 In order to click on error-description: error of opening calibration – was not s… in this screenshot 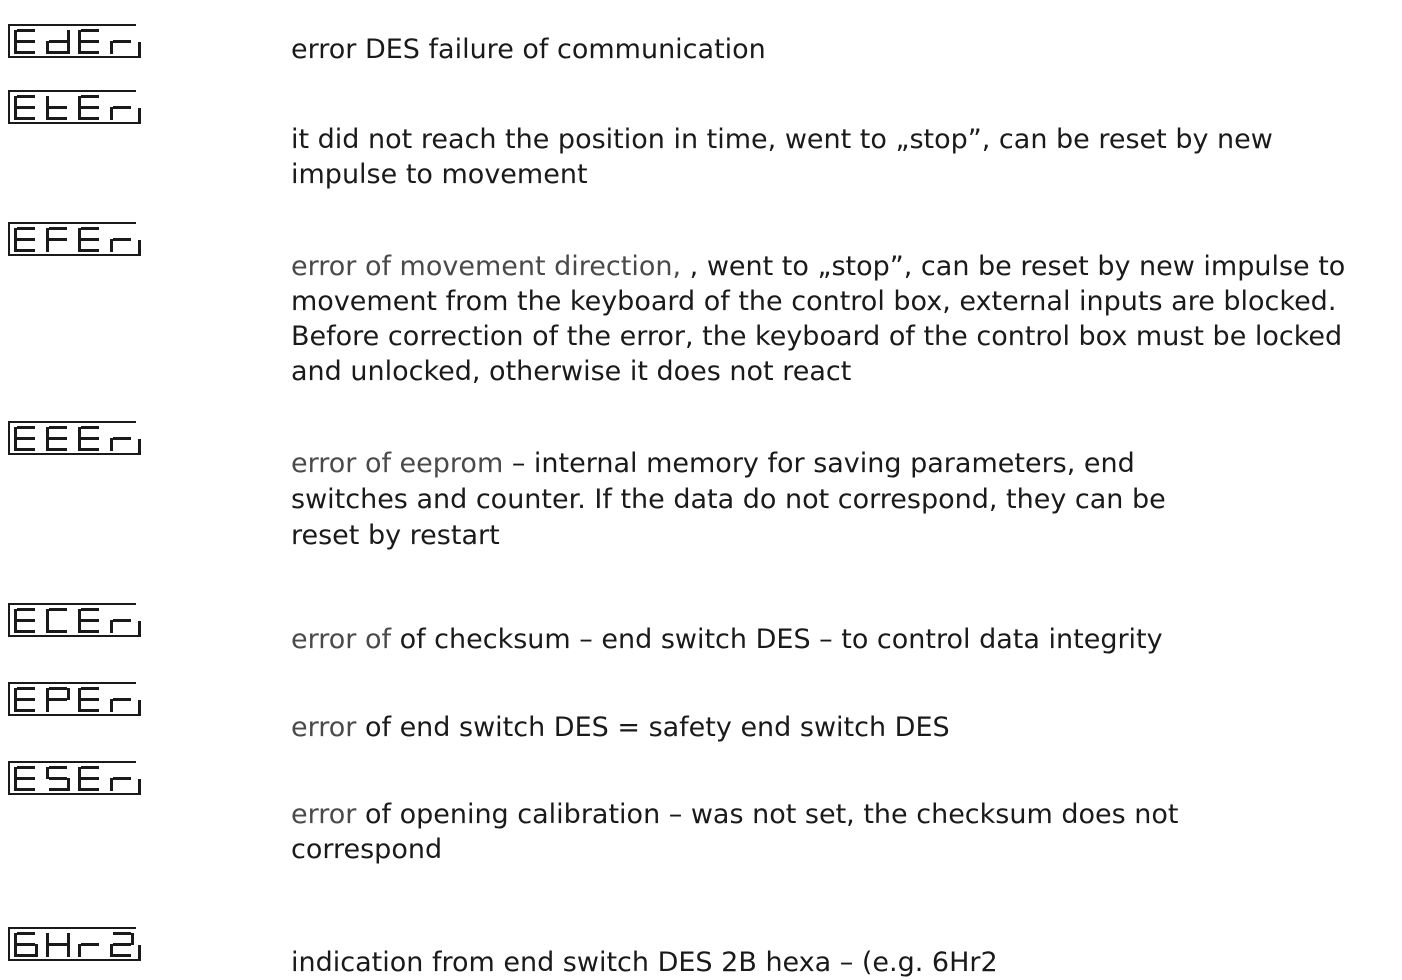, I will do `click(771, 832)`.